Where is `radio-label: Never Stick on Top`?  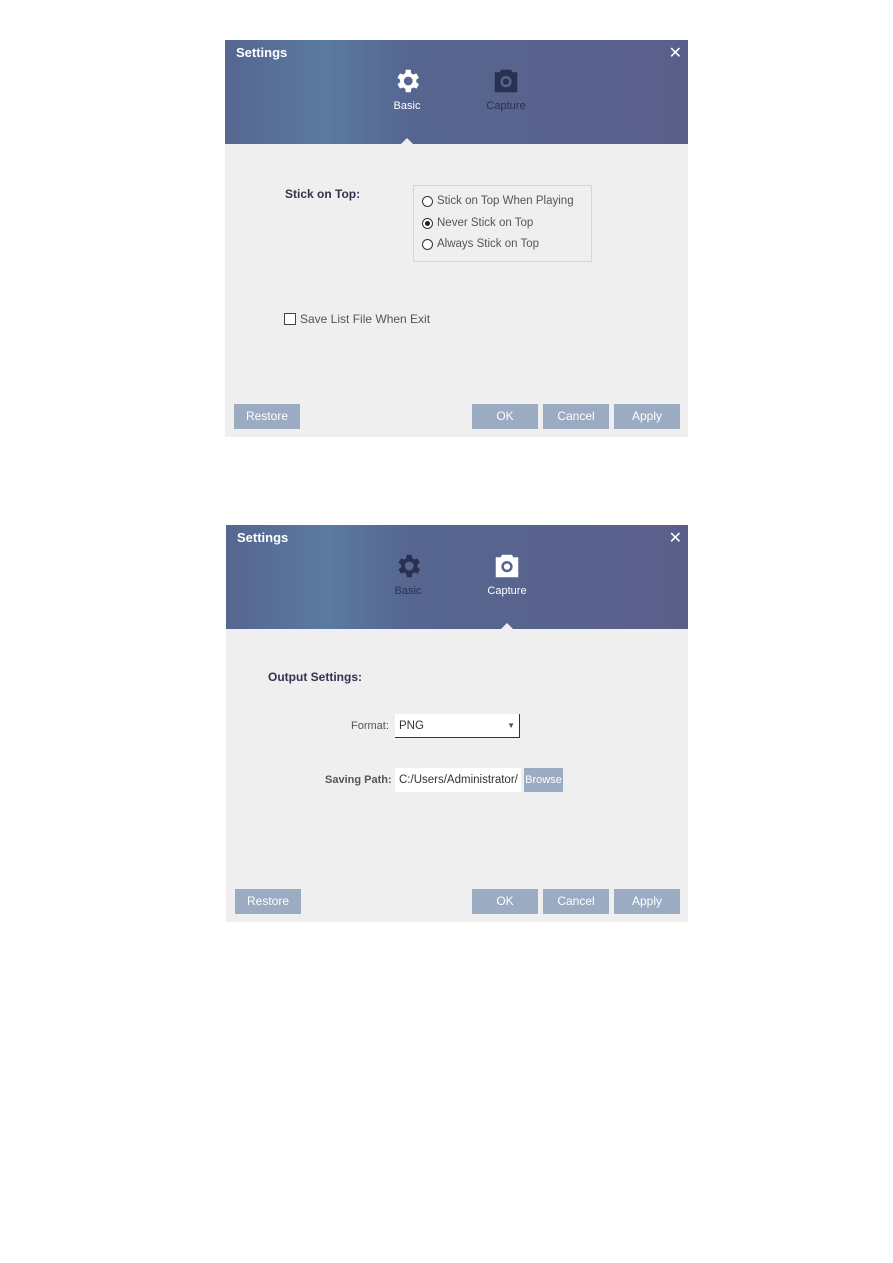 radio-label: Never Stick on Top is located at coordinates (485, 223).